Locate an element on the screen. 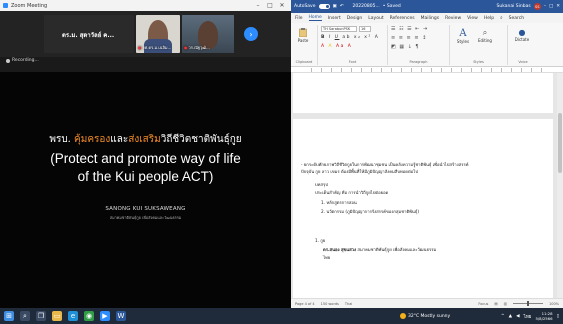 This screenshot has width=563, height=324. word-icon: W is located at coordinates (121, 316).